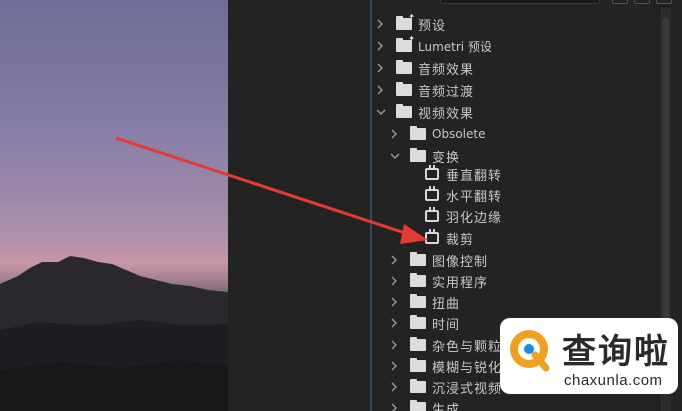 The image size is (682, 411). I want to click on tree-item-obsolete: Obsolete, so click(437, 134).